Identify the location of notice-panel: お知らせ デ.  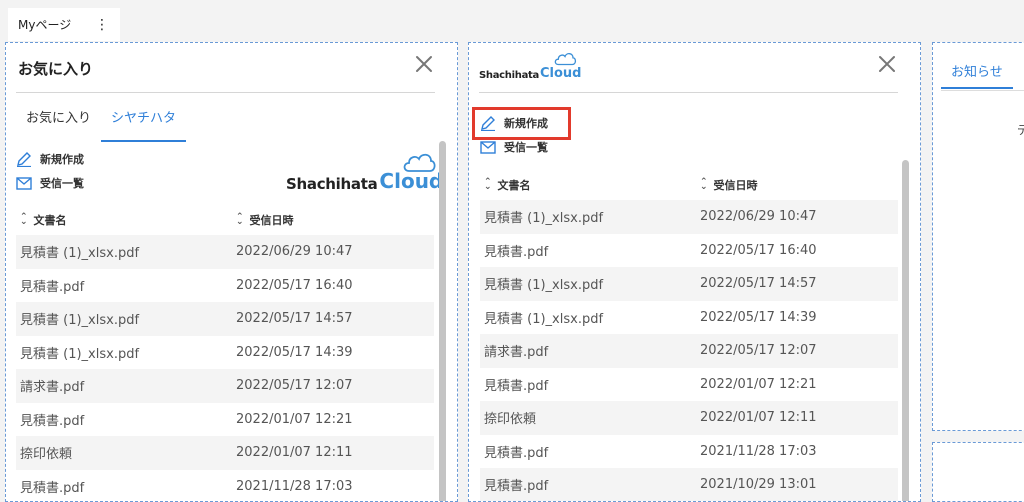
(978, 236).